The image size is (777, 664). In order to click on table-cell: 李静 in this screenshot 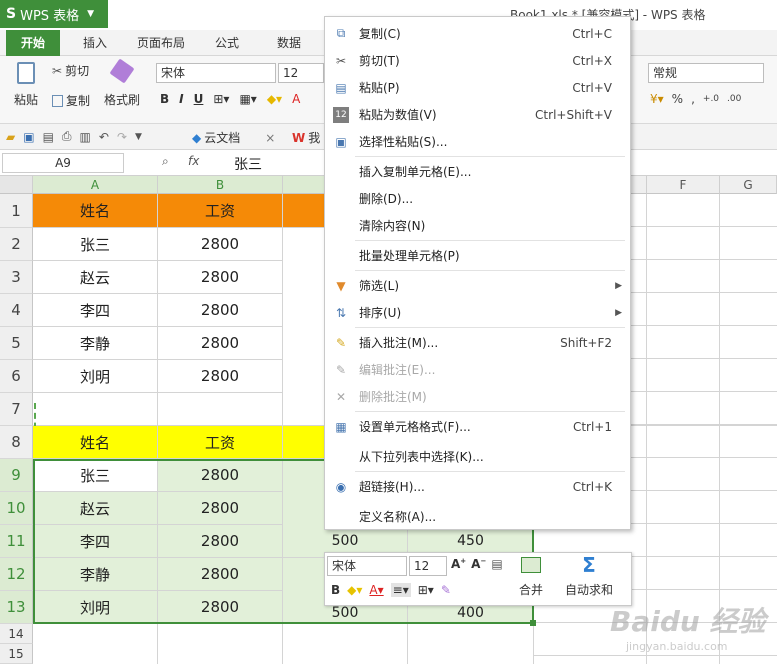, I will do `click(95, 574)`.